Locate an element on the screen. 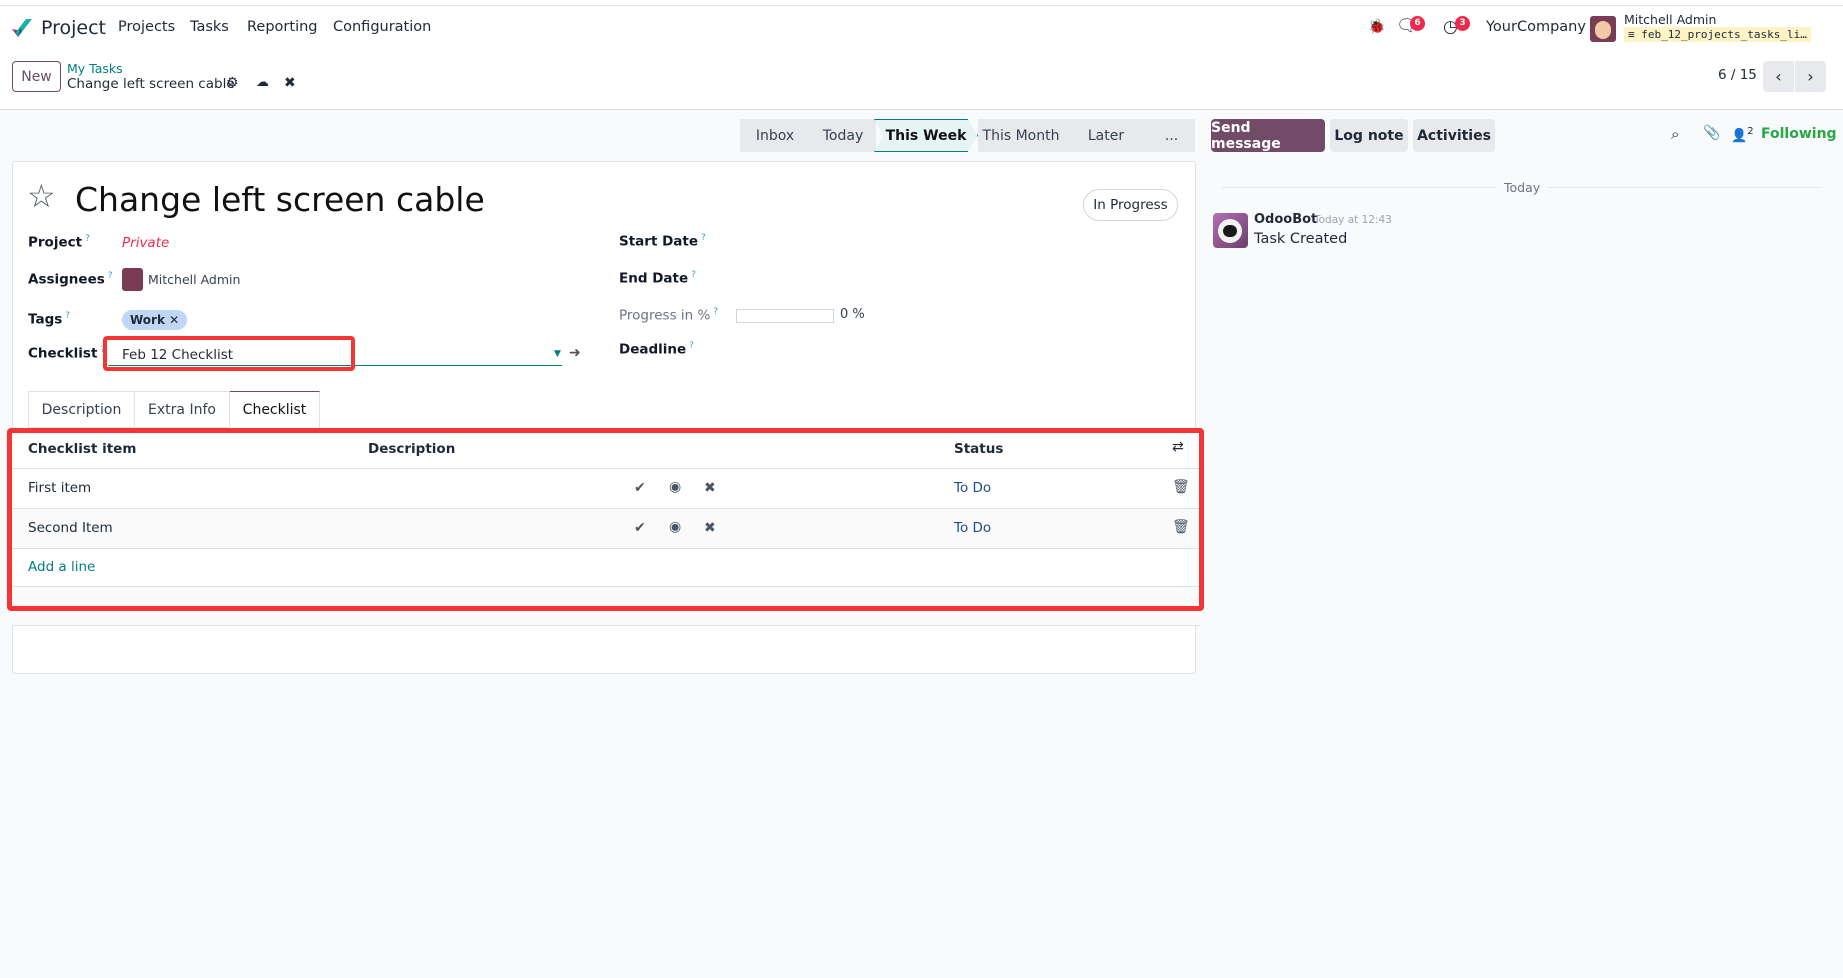 The width and height of the screenshot is (1843, 978). user-name: Mitchell Admin is located at coordinates (1670, 19).